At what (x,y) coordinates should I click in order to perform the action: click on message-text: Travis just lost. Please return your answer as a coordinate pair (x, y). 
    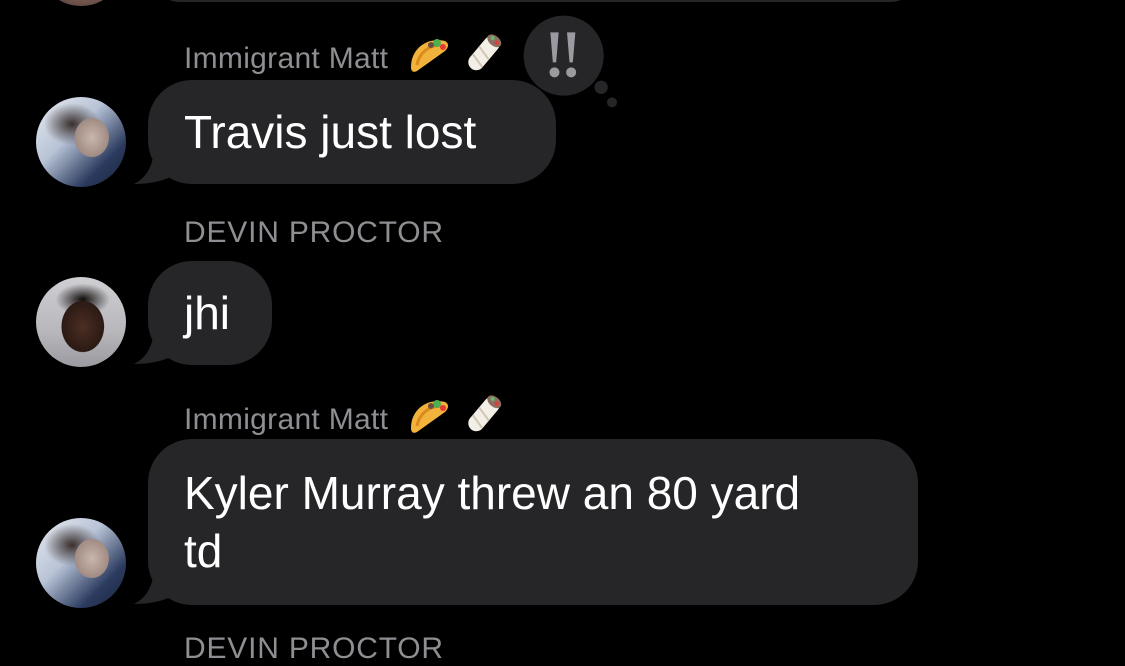
    Looking at the image, I should click on (330, 132).